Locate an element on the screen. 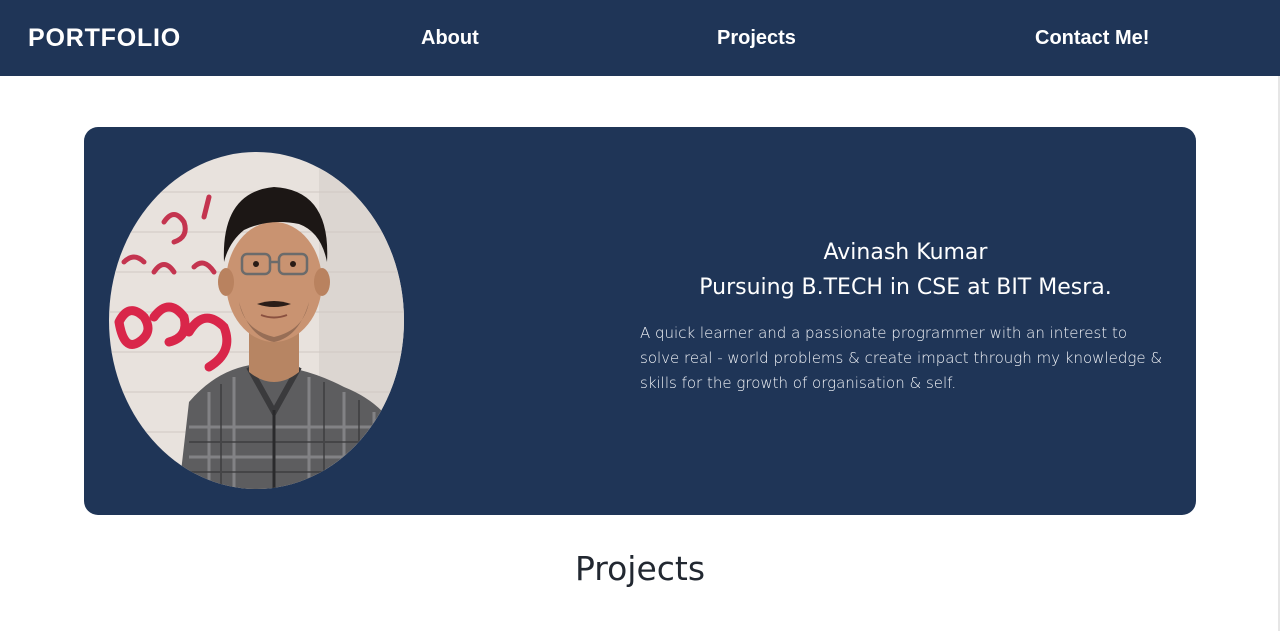 The image size is (1280, 631). nav-link-contact: Contact Me! is located at coordinates (1092, 38).